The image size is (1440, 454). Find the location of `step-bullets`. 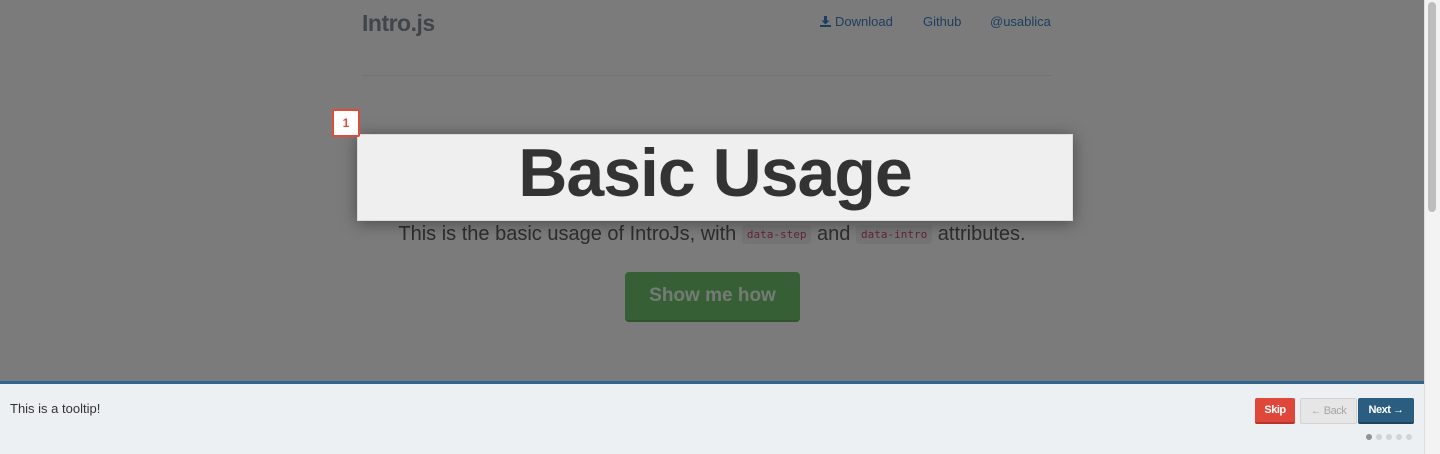

step-bullets is located at coordinates (1389, 437).